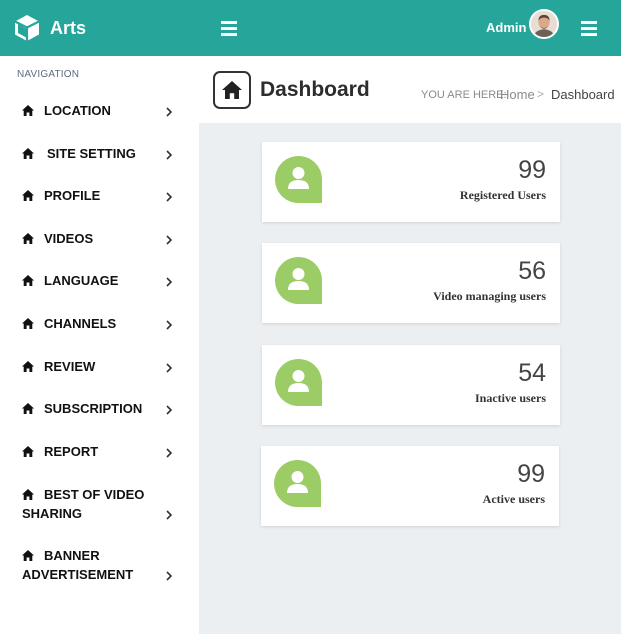 The width and height of the screenshot is (621, 634). What do you see at coordinates (502, 195) in the screenshot?
I see `stat-label: Registered Users` at bounding box center [502, 195].